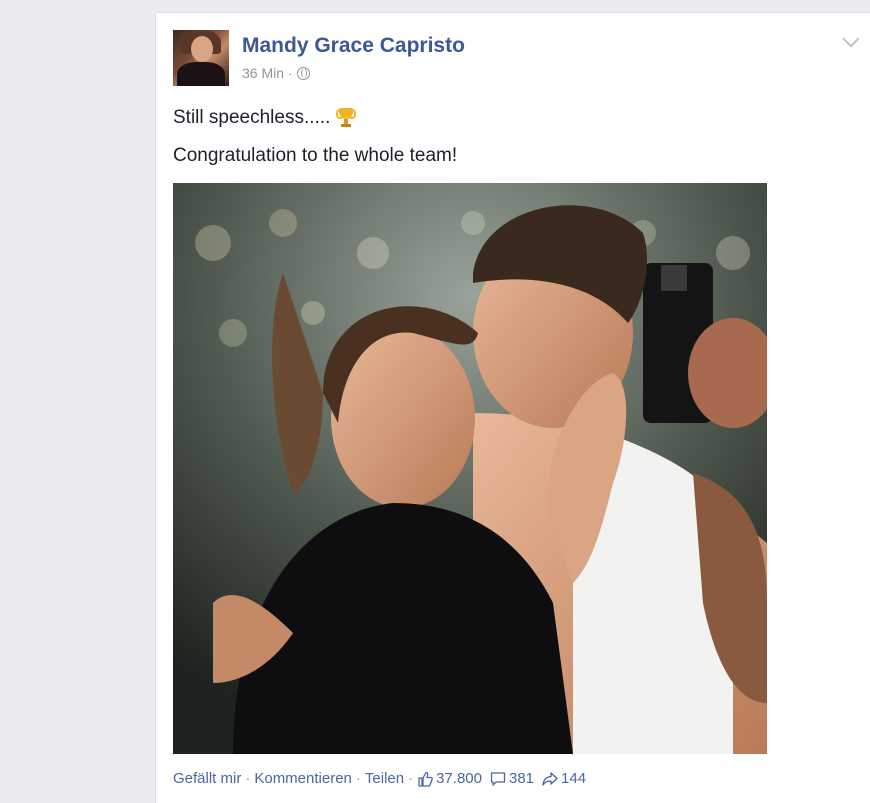 Image resolution: width=870 pixels, height=803 pixels. I want to click on comment-icon, so click(498, 778).